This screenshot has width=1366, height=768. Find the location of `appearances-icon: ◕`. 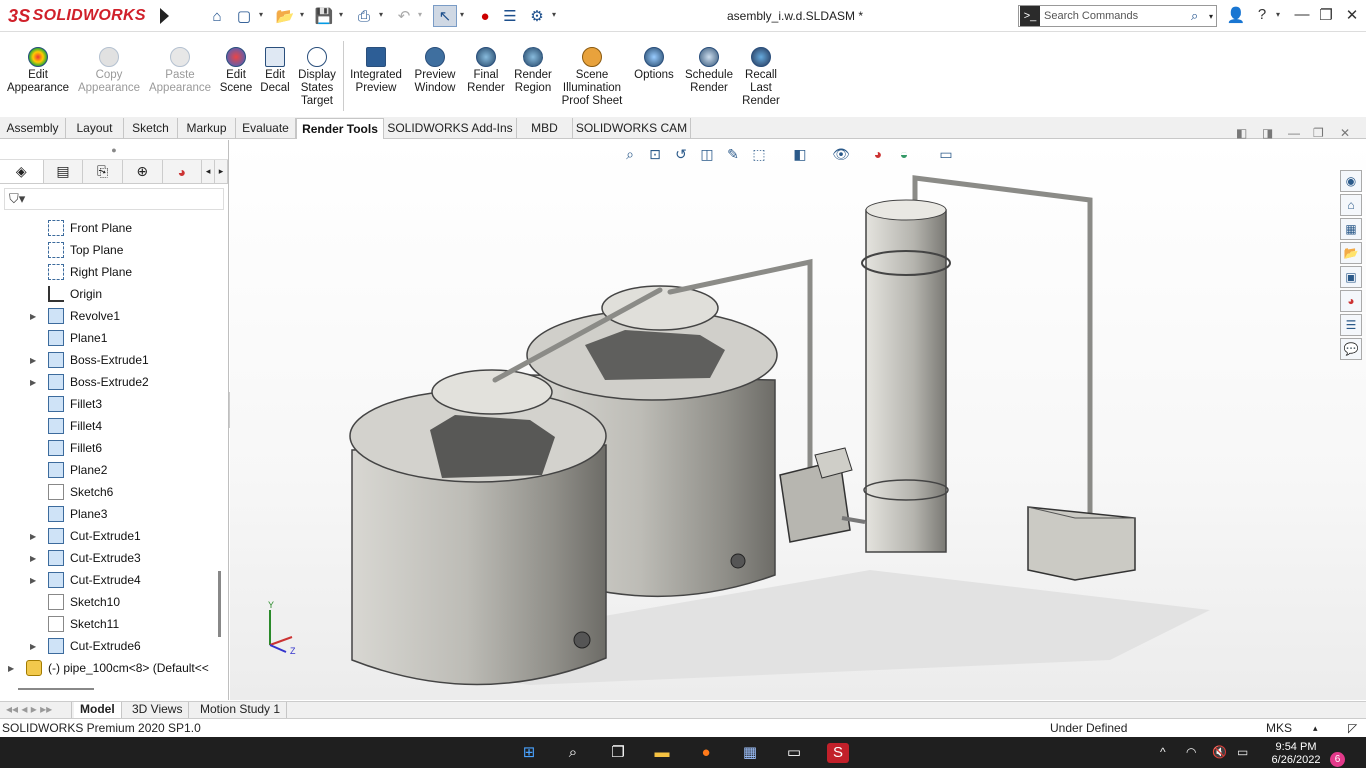

appearances-icon: ◕ is located at coordinates (1351, 301).